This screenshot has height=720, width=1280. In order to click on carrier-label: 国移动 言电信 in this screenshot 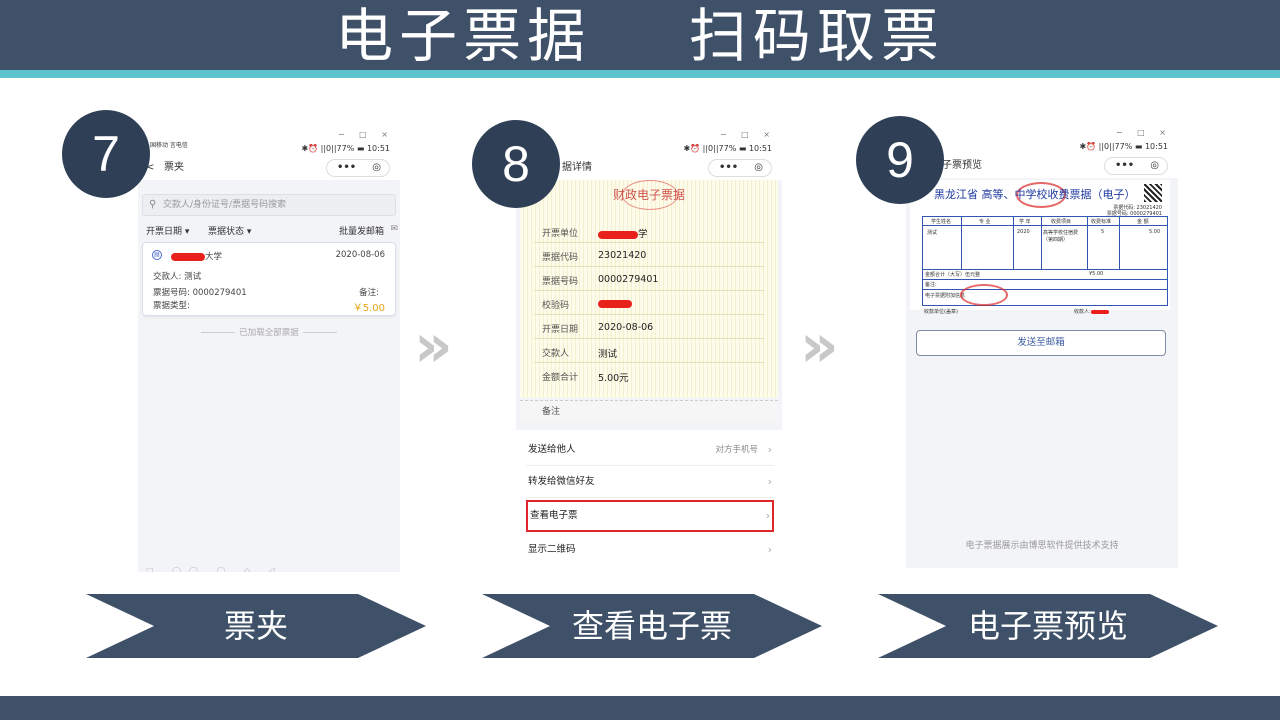, I will do `click(169, 145)`.